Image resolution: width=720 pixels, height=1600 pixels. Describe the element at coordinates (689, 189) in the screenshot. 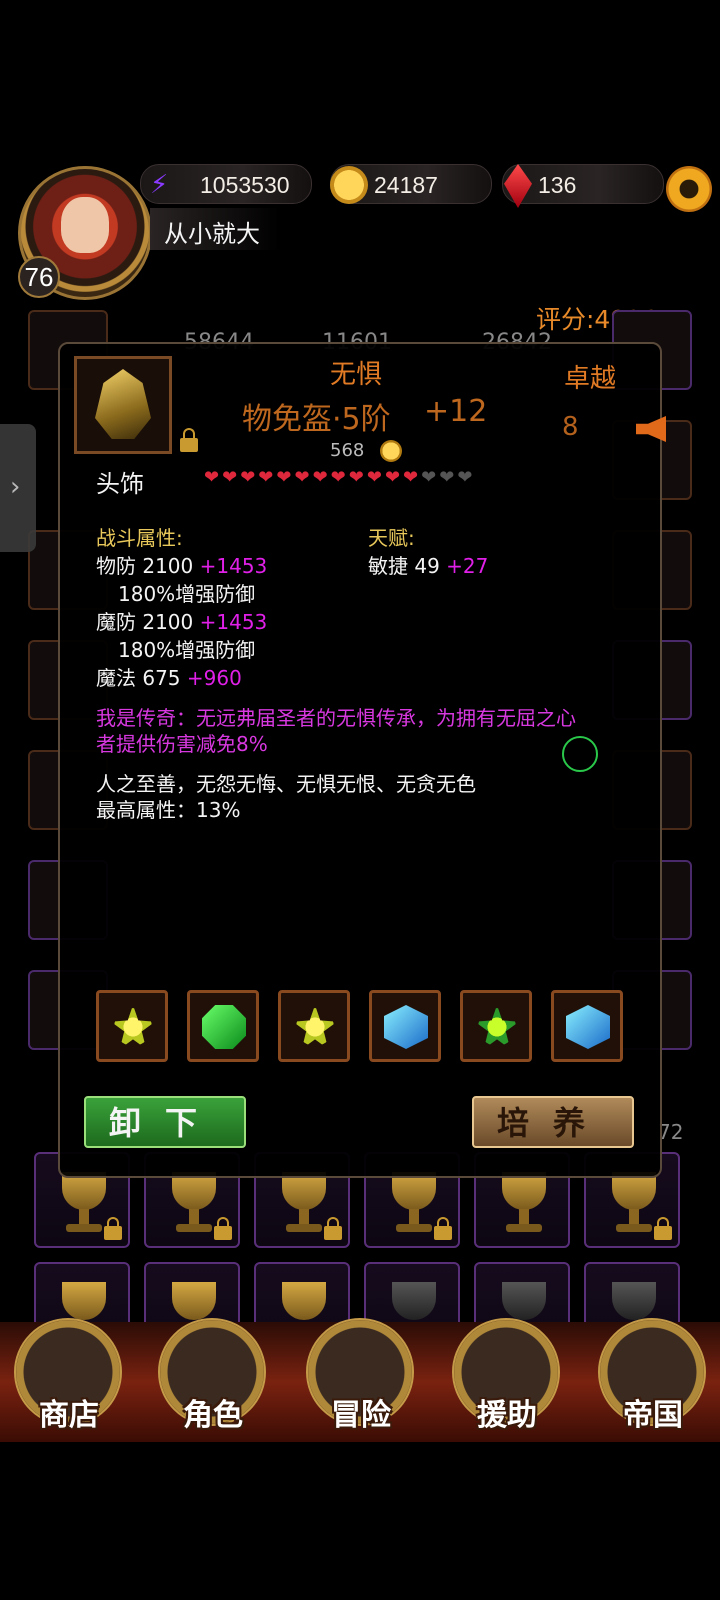

I see `settings-gear-icon` at that location.